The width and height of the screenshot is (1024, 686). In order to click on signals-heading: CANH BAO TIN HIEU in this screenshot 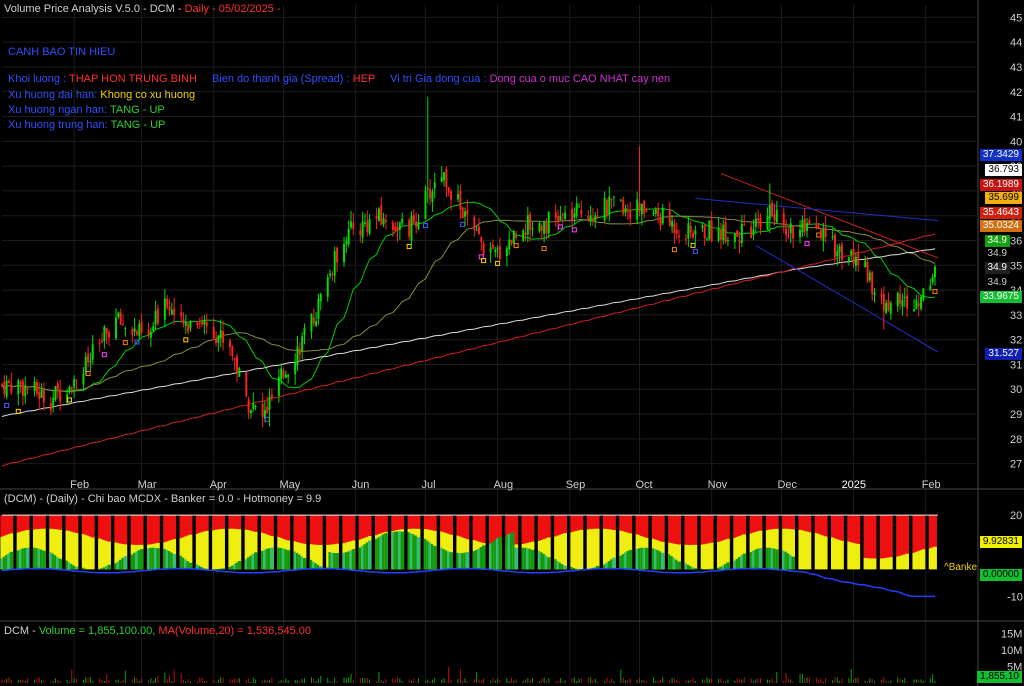, I will do `click(62, 52)`.